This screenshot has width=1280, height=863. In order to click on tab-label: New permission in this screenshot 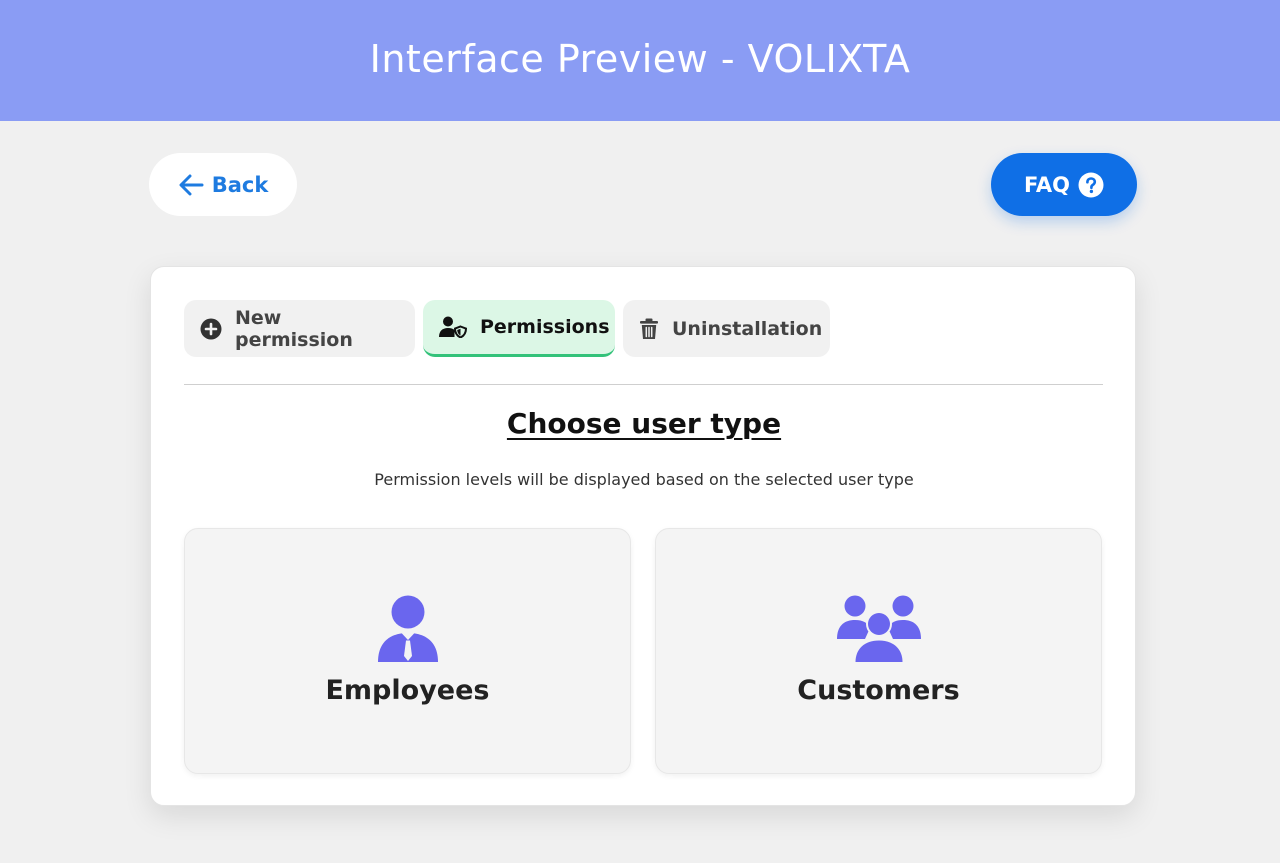, I will do `click(294, 328)`.